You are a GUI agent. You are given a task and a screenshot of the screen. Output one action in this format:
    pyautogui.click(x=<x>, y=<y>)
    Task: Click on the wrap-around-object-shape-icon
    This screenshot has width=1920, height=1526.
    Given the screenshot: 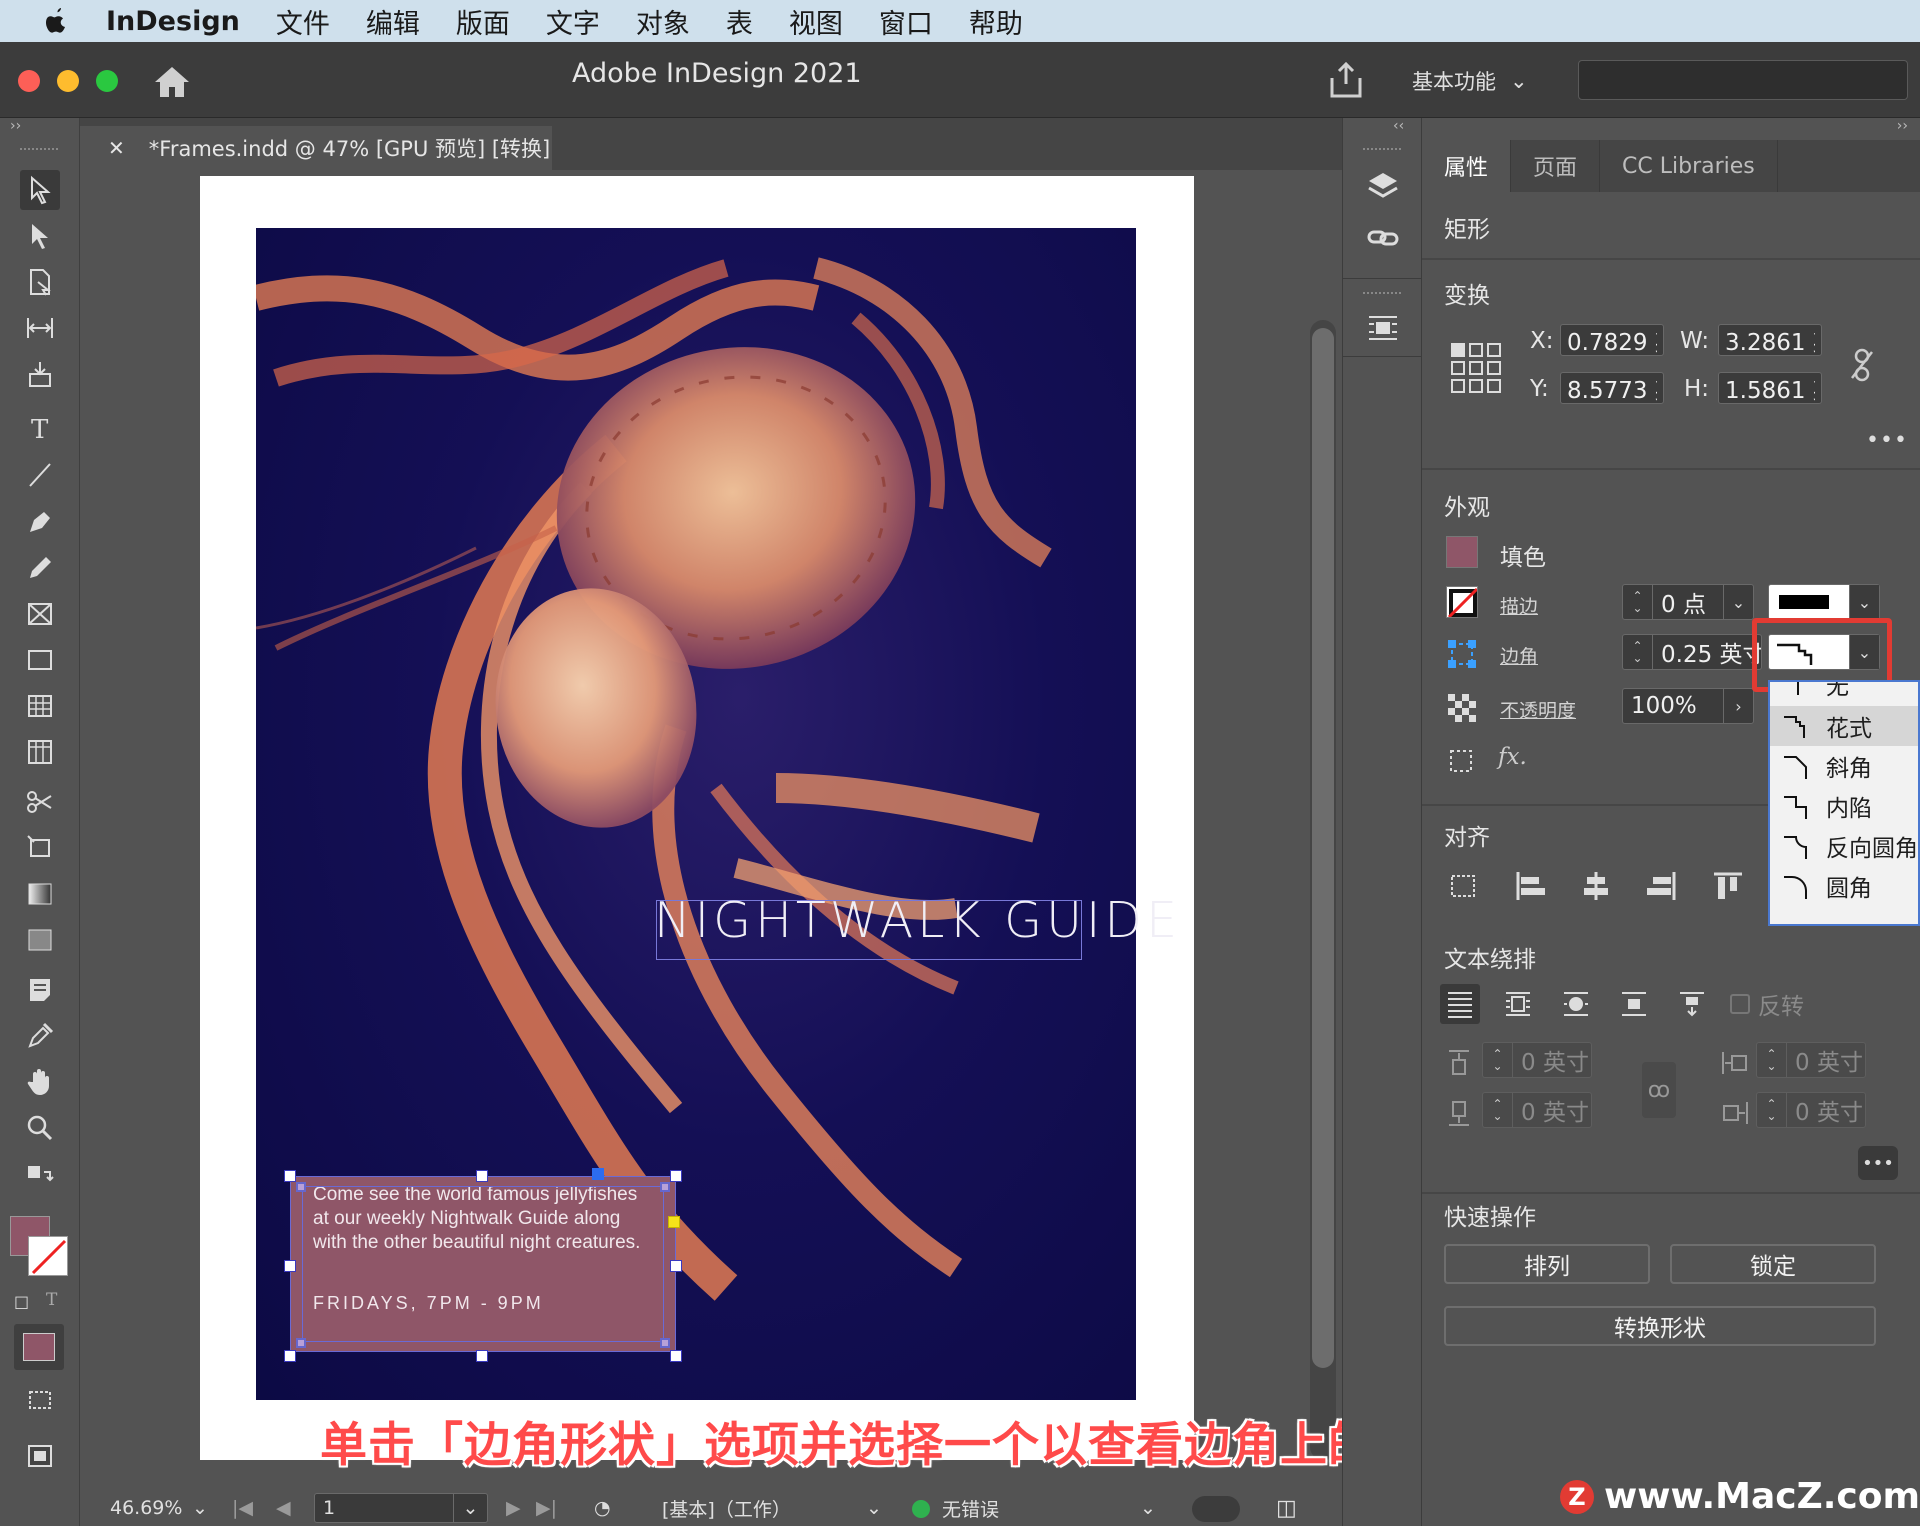 What is the action you would take?
    pyautogui.click(x=1576, y=1004)
    